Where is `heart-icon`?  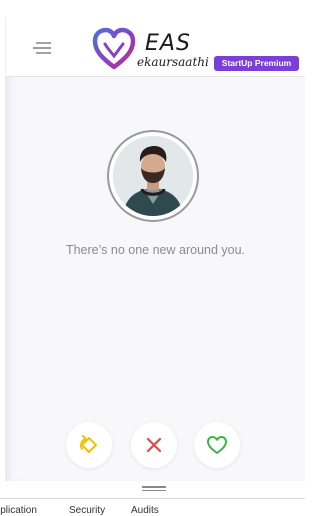 heart-icon is located at coordinates (217, 445).